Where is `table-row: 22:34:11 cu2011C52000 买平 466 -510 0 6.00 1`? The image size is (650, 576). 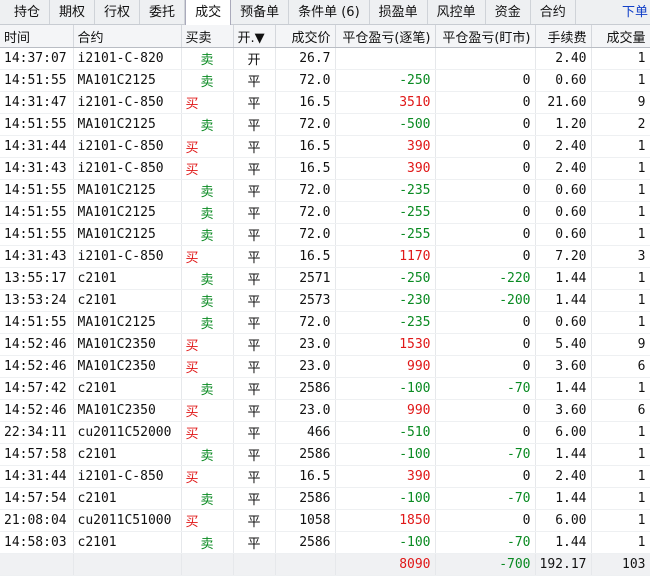
table-row: 22:34:11 cu2011C52000 买平 466 -510 0 6.00 1 is located at coordinates (325, 432).